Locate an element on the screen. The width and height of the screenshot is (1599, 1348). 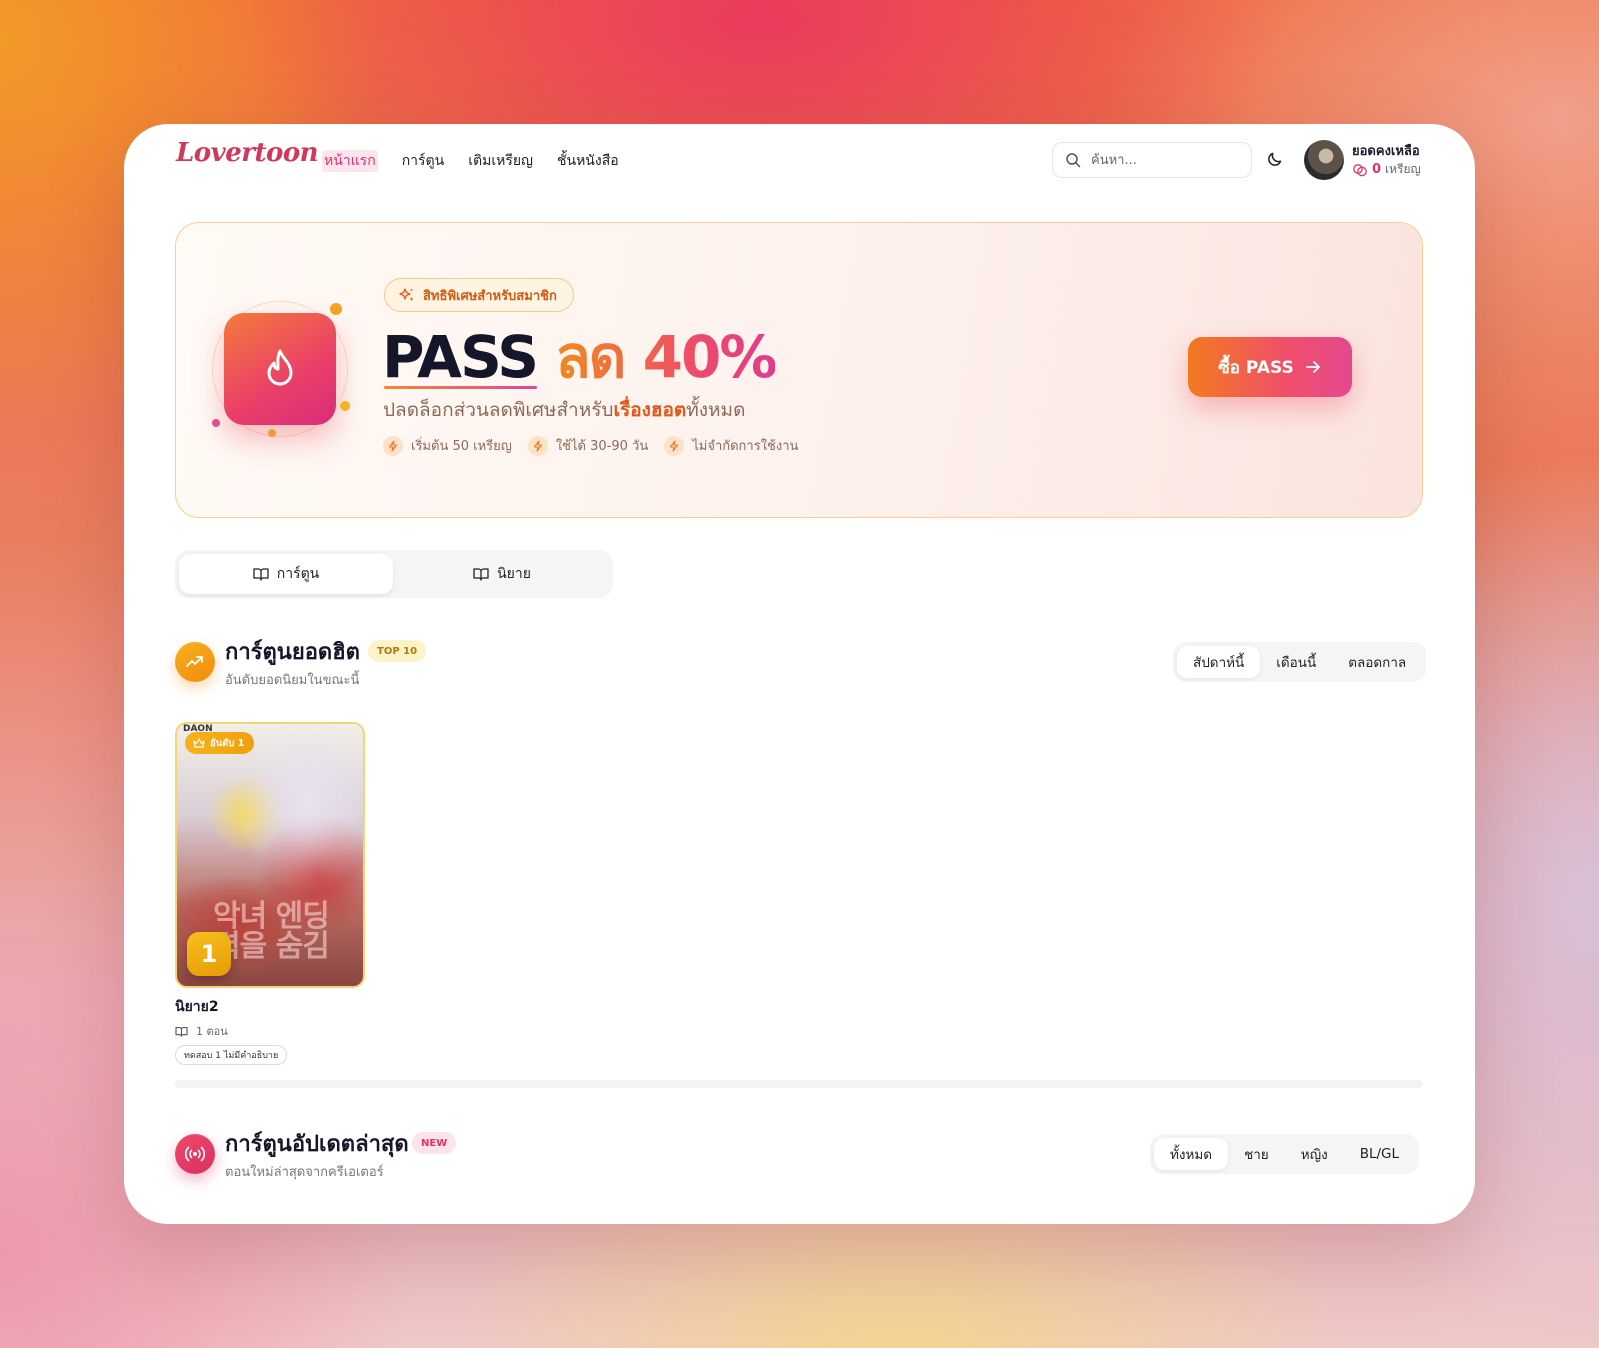
coin-unit: เหรียญ is located at coordinates (1403, 169).